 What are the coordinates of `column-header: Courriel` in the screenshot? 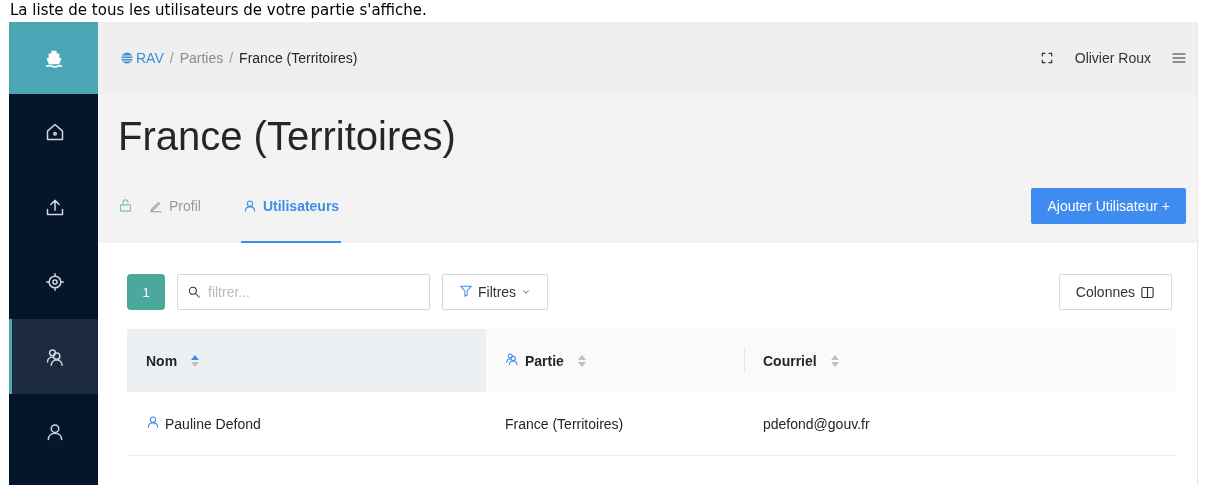 It's located at (960, 360).